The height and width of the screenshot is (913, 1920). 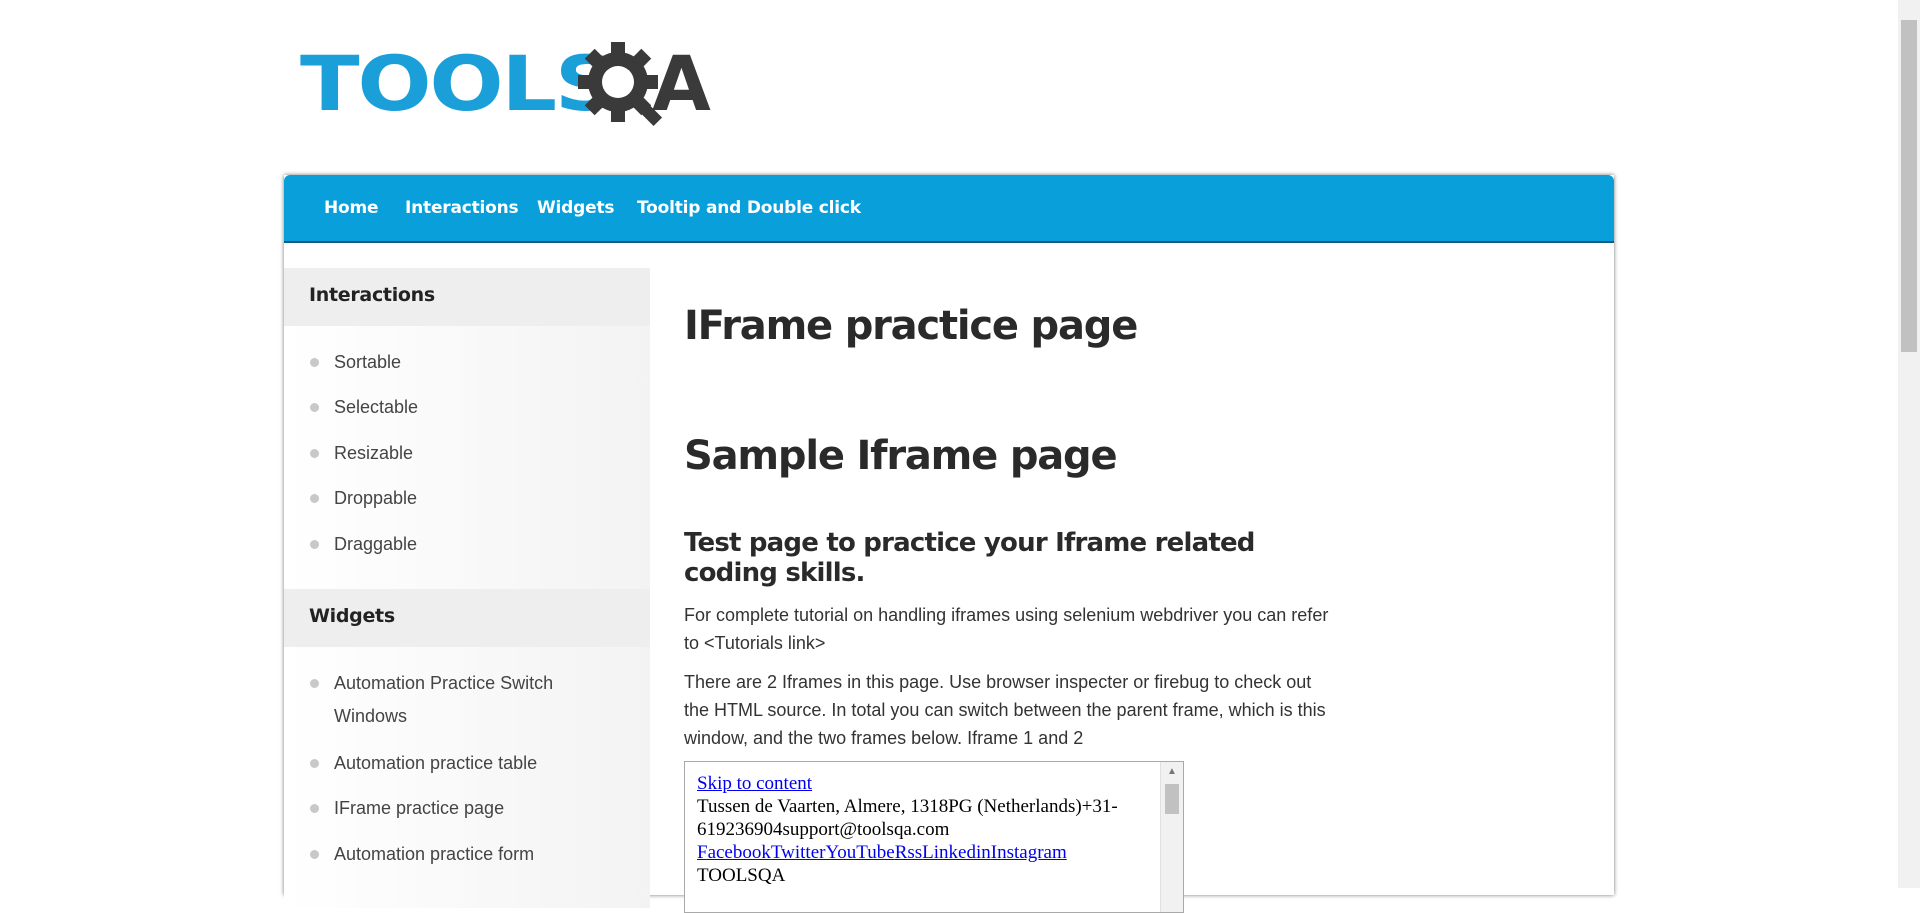 I want to click on gear-magnifier-icon, so click(x=620, y=84).